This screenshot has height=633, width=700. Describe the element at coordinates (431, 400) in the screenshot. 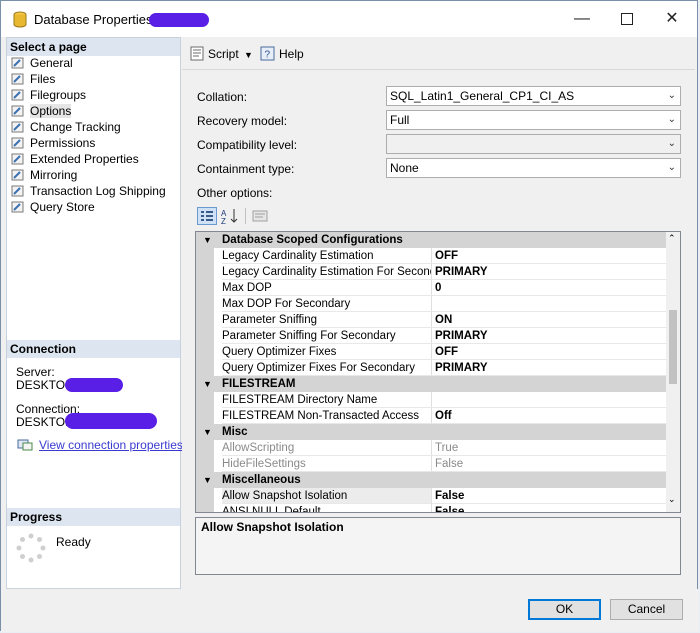

I see `grid-property-row: FILESTREAM Directory Name` at that location.